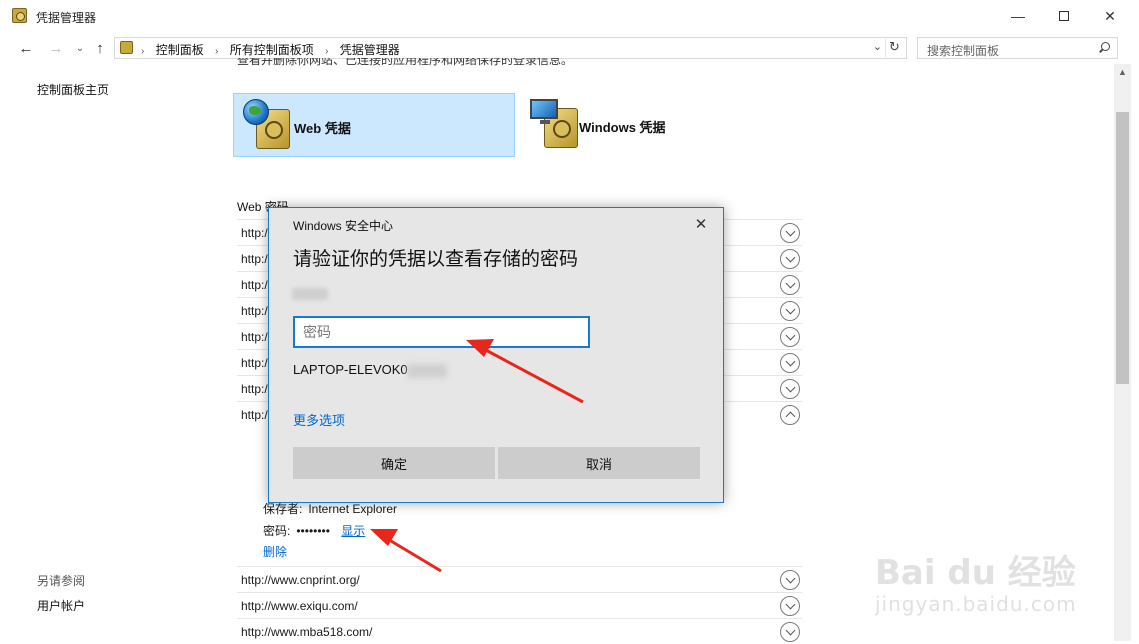 Image resolution: width=1139 pixels, height=644 pixels. I want to click on search-placeholder: 搜索控制面板, so click(963, 51).